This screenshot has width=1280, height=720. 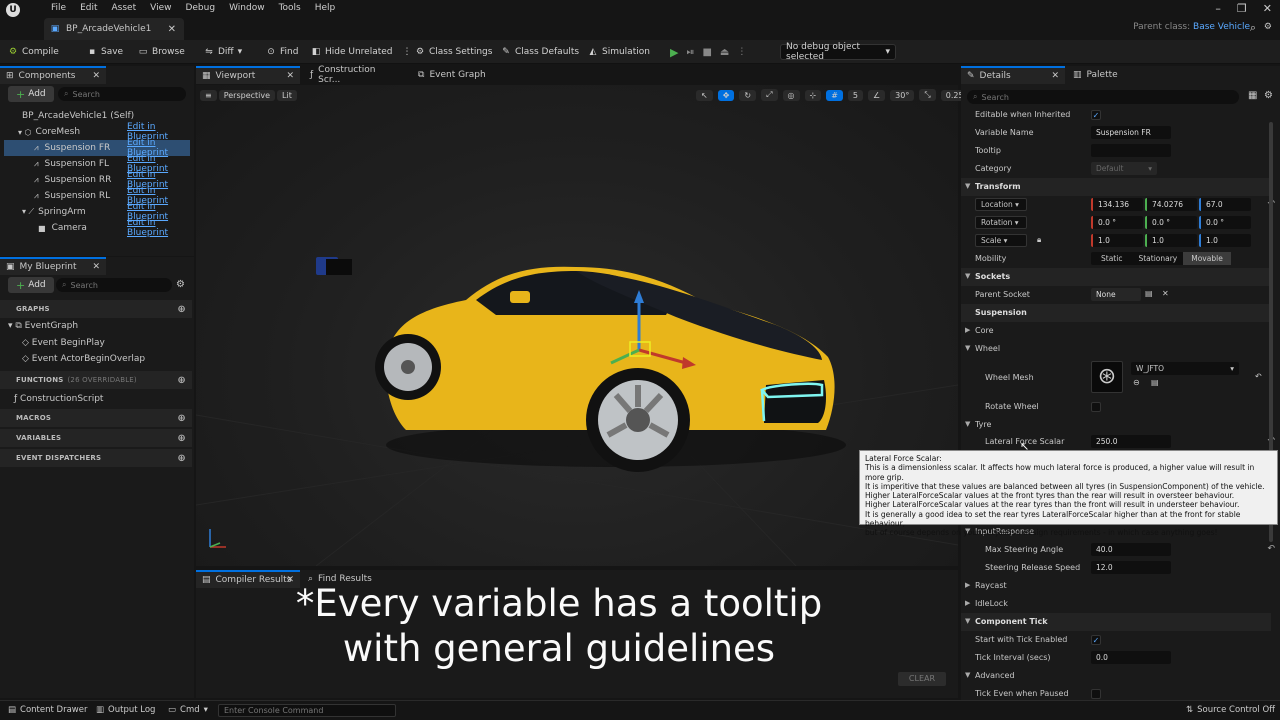 What do you see at coordinates (1131, 441) in the screenshot?
I see `lateral-force-input: 250.0` at bounding box center [1131, 441].